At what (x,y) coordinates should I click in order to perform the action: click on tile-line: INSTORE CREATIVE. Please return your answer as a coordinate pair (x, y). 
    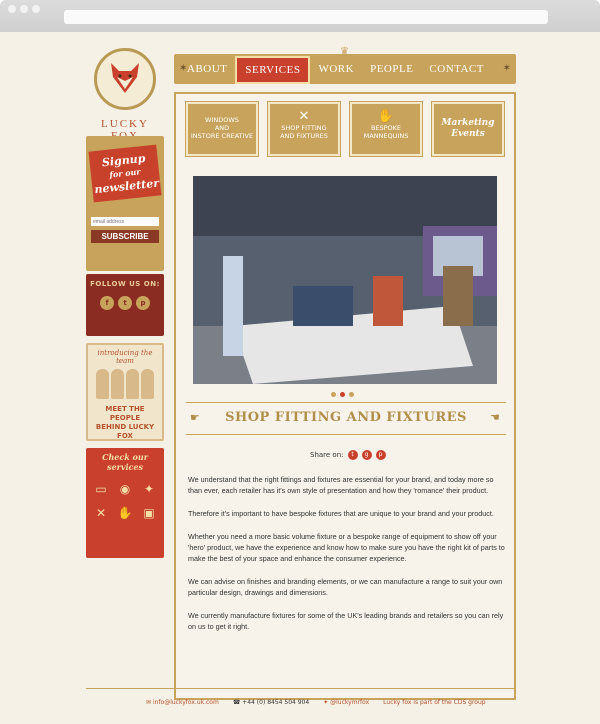
    Looking at the image, I should click on (222, 136).